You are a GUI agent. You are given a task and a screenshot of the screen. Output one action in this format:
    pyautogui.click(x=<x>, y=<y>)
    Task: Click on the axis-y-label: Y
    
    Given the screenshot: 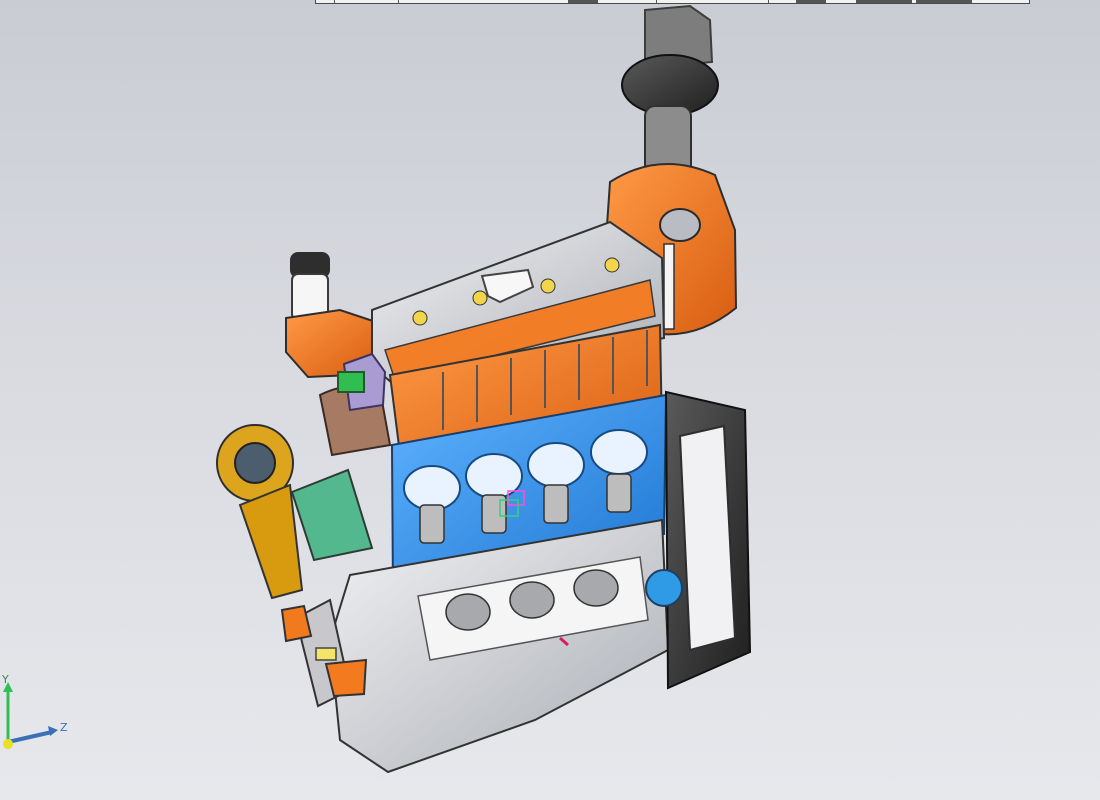 What is the action you would take?
    pyautogui.click(x=5, y=679)
    